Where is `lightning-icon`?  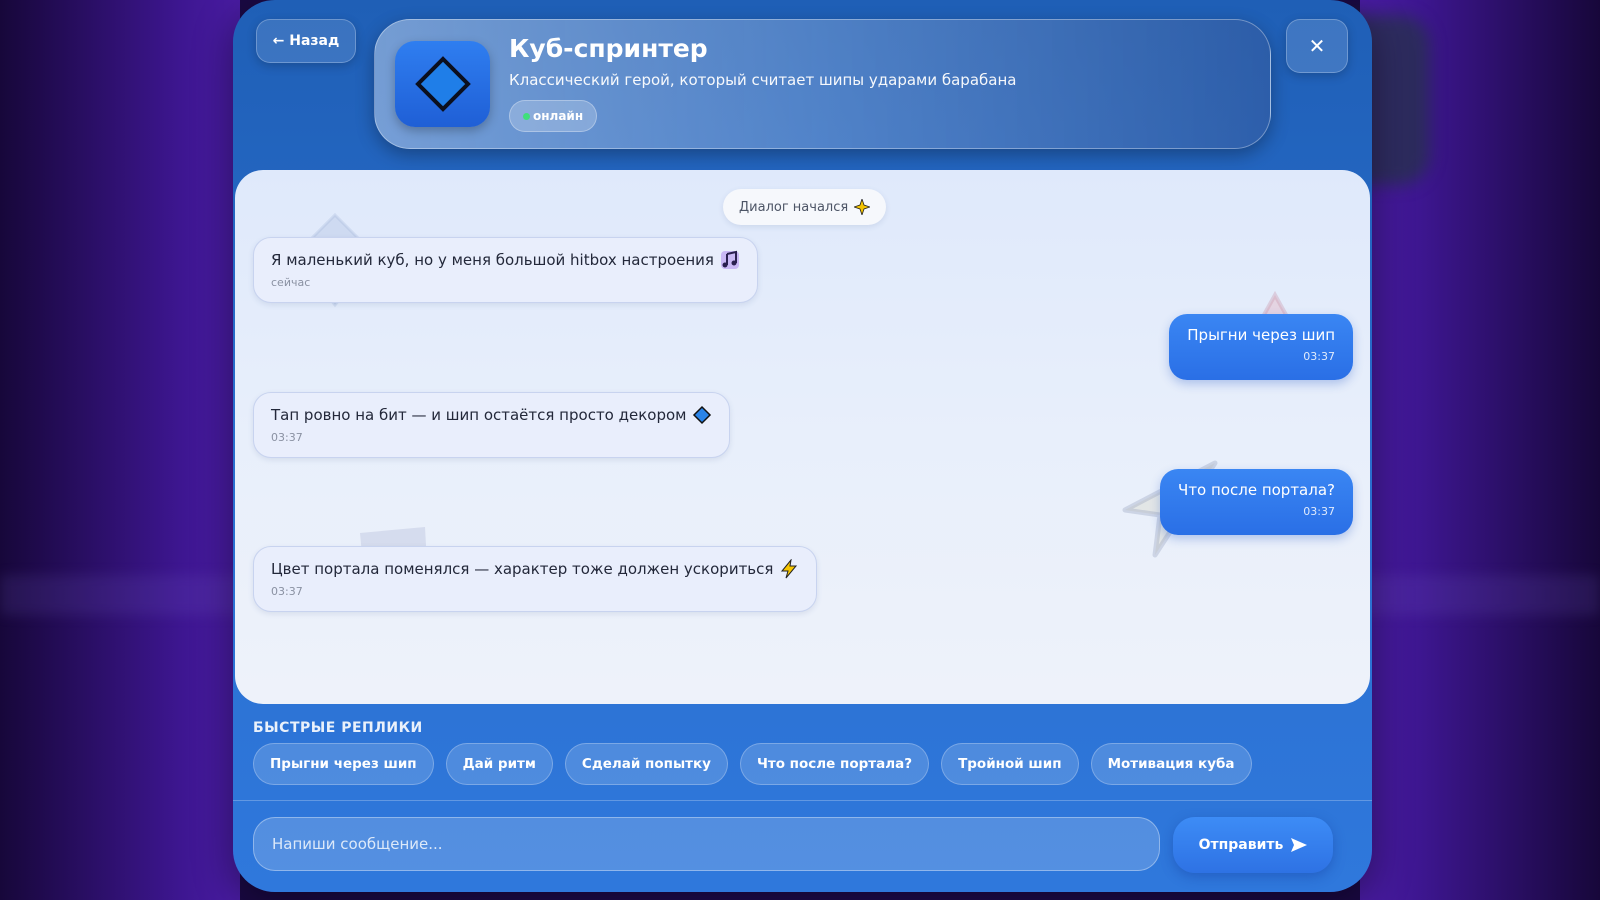 lightning-icon is located at coordinates (789, 569).